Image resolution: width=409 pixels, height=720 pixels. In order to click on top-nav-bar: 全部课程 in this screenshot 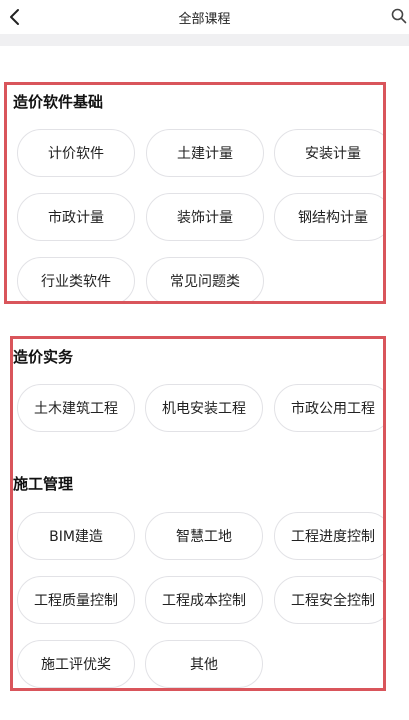, I will do `click(204, 17)`.